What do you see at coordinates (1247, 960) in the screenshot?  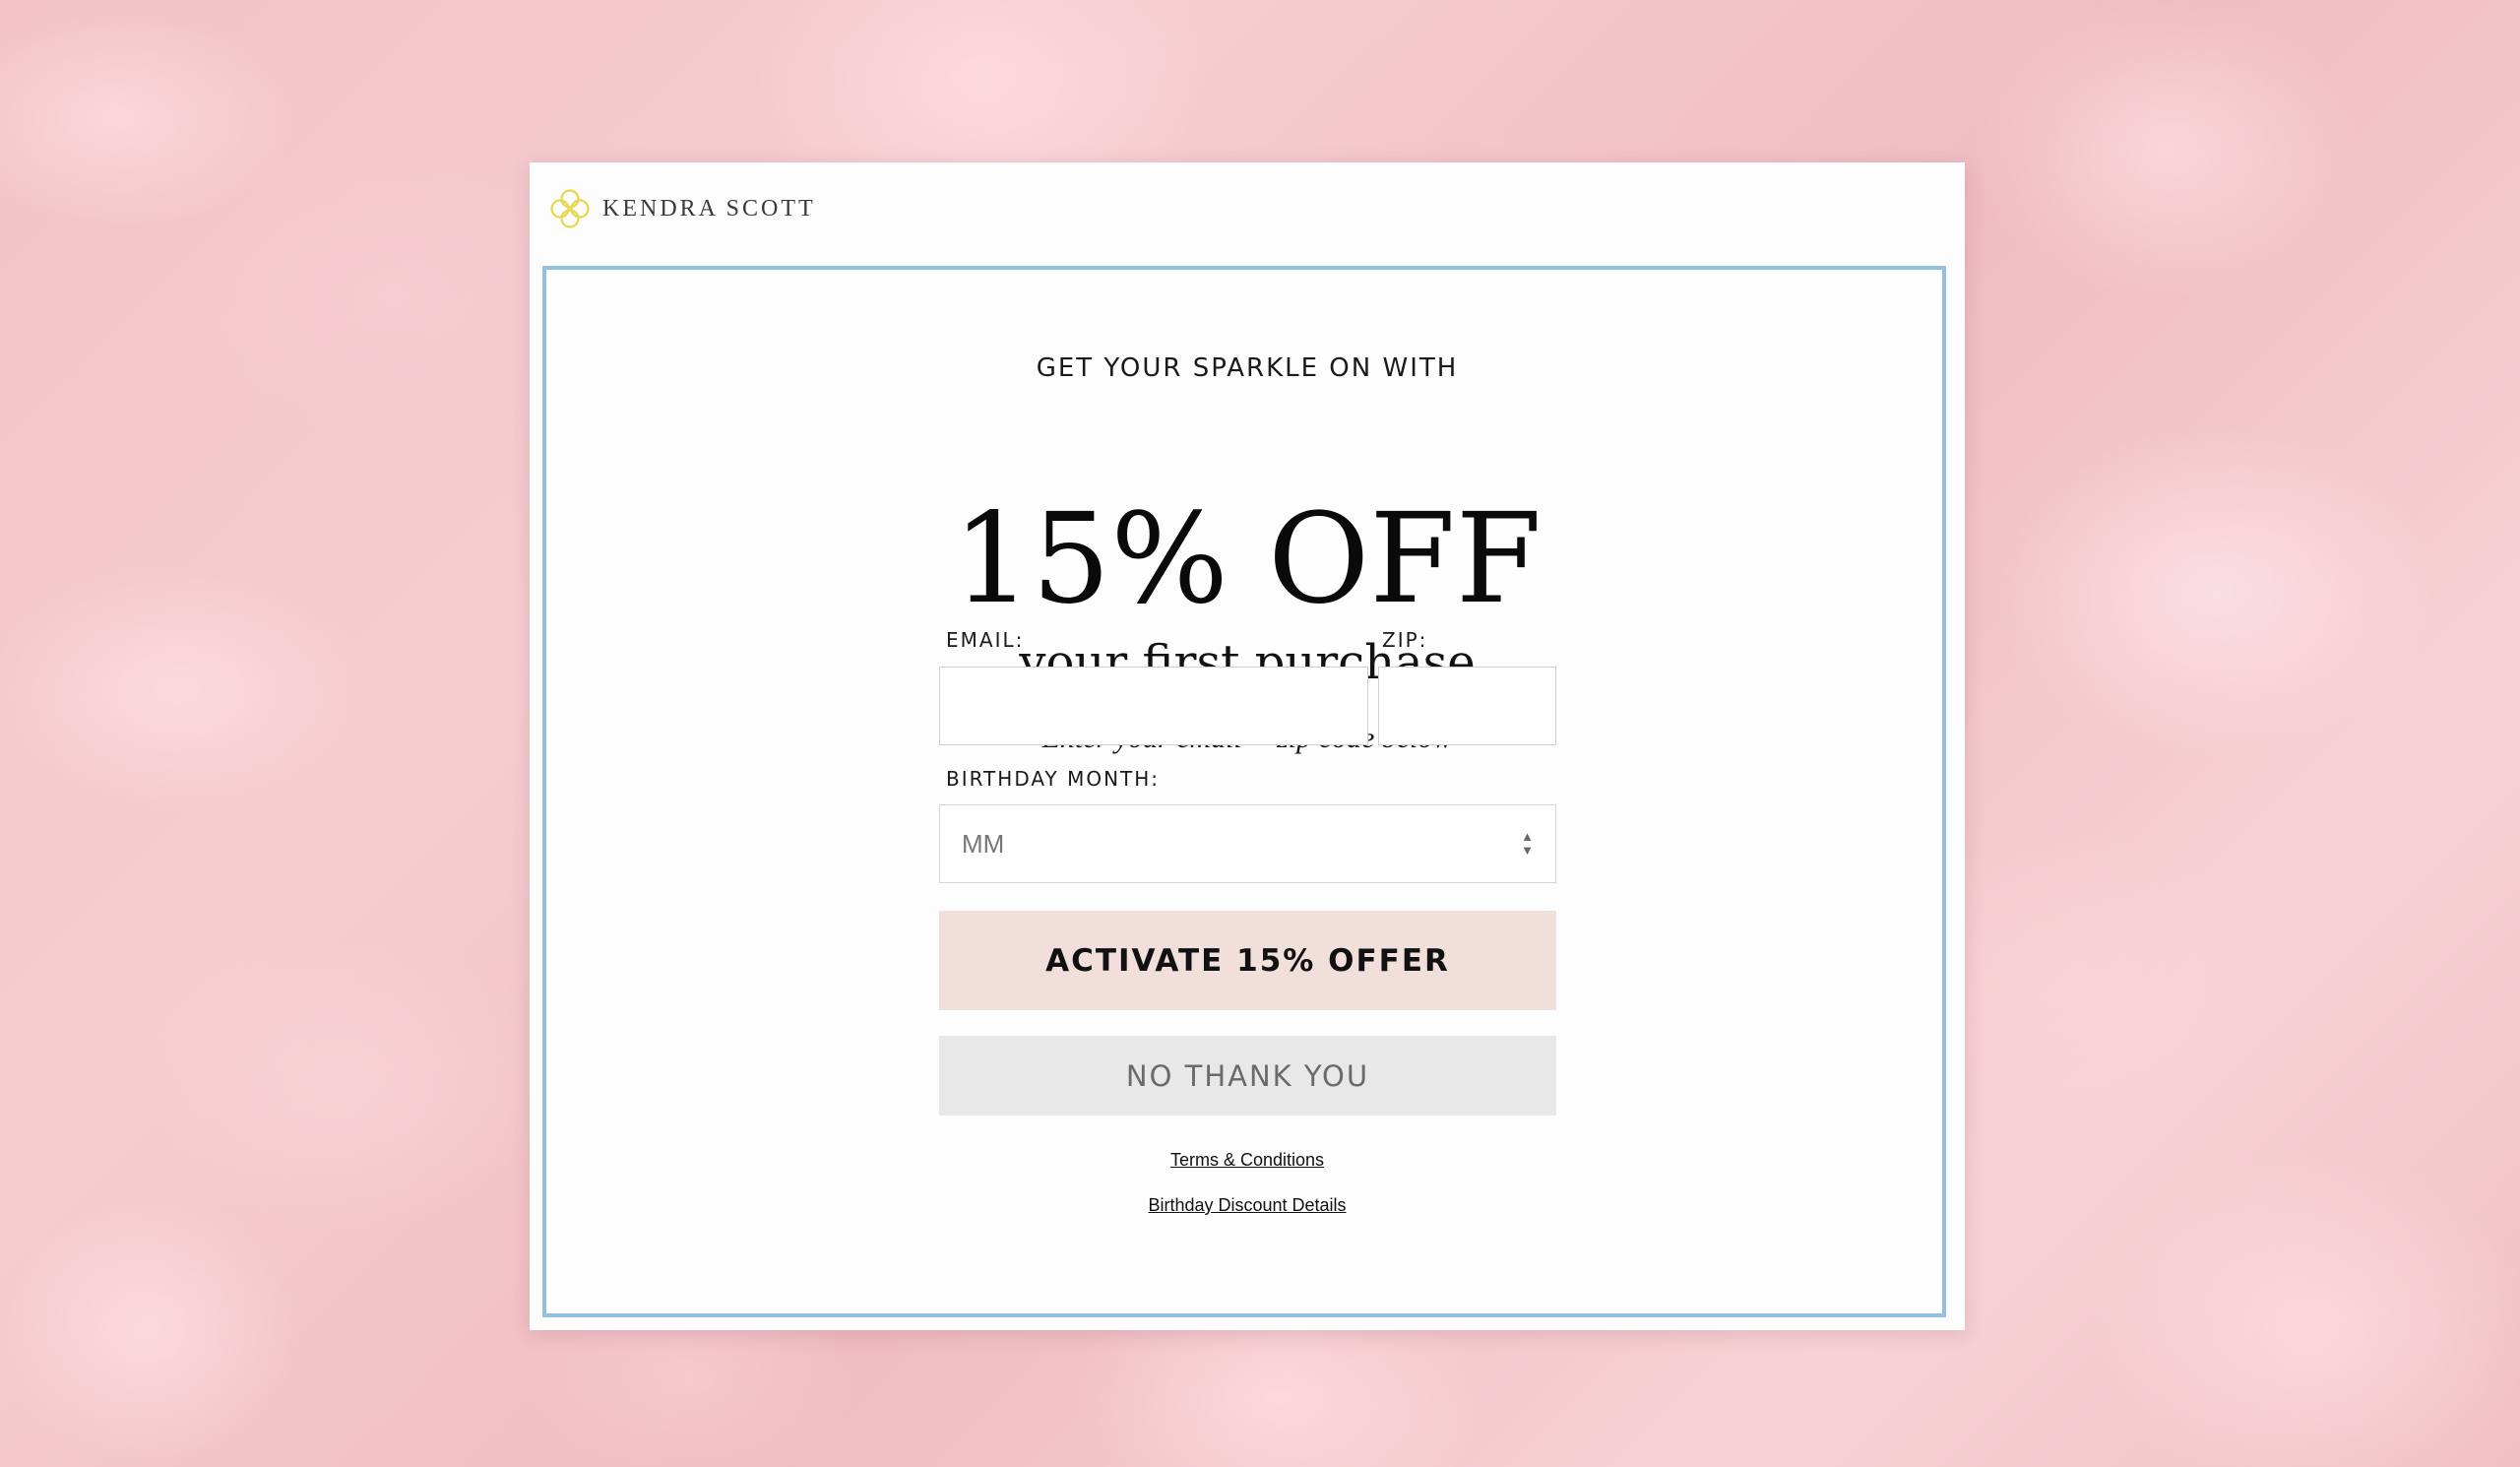 I see `activate-offer-button: ACTIVATE 15% OFFER` at bounding box center [1247, 960].